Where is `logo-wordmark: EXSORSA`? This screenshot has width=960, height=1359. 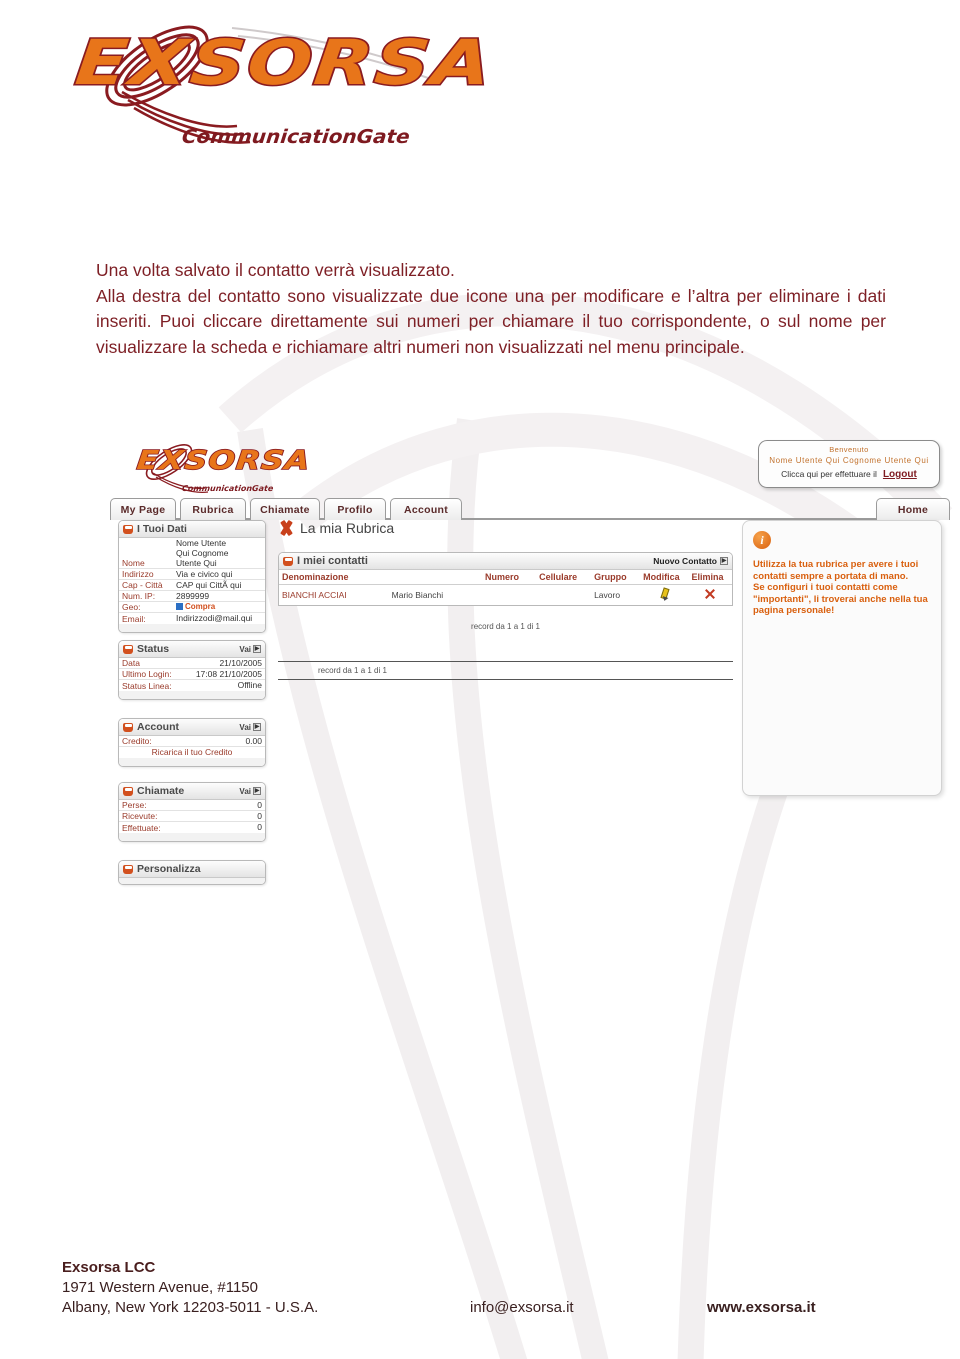 logo-wordmark: EXSORSA is located at coordinates (285, 62).